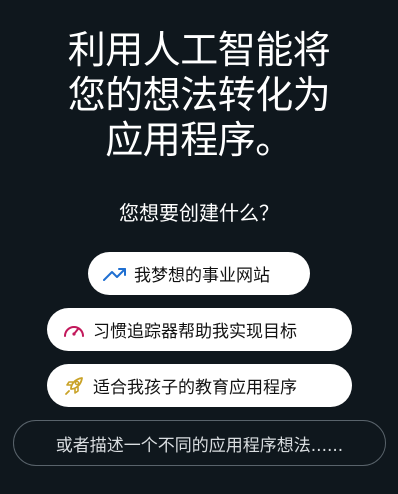 Image resolution: width=398 pixels, height=494 pixels. What do you see at coordinates (199, 213) in the screenshot?
I see `question-prompt: 您想要创建什么？` at bounding box center [199, 213].